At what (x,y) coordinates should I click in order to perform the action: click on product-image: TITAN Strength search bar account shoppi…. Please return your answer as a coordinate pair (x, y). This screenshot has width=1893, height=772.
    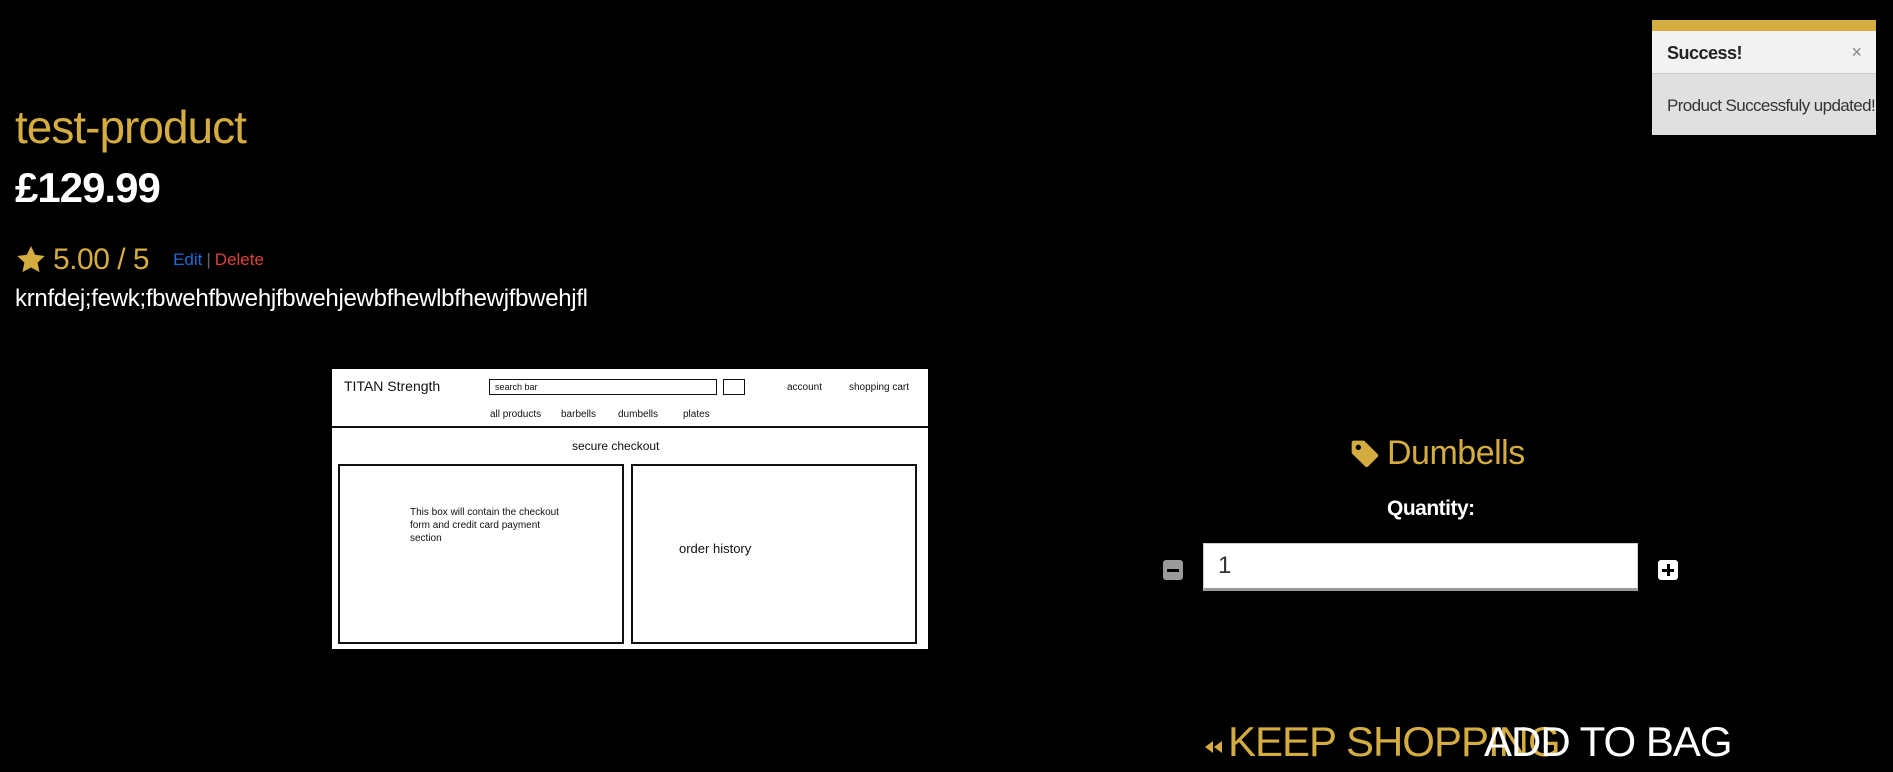
    Looking at the image, I should click on (630, 509).